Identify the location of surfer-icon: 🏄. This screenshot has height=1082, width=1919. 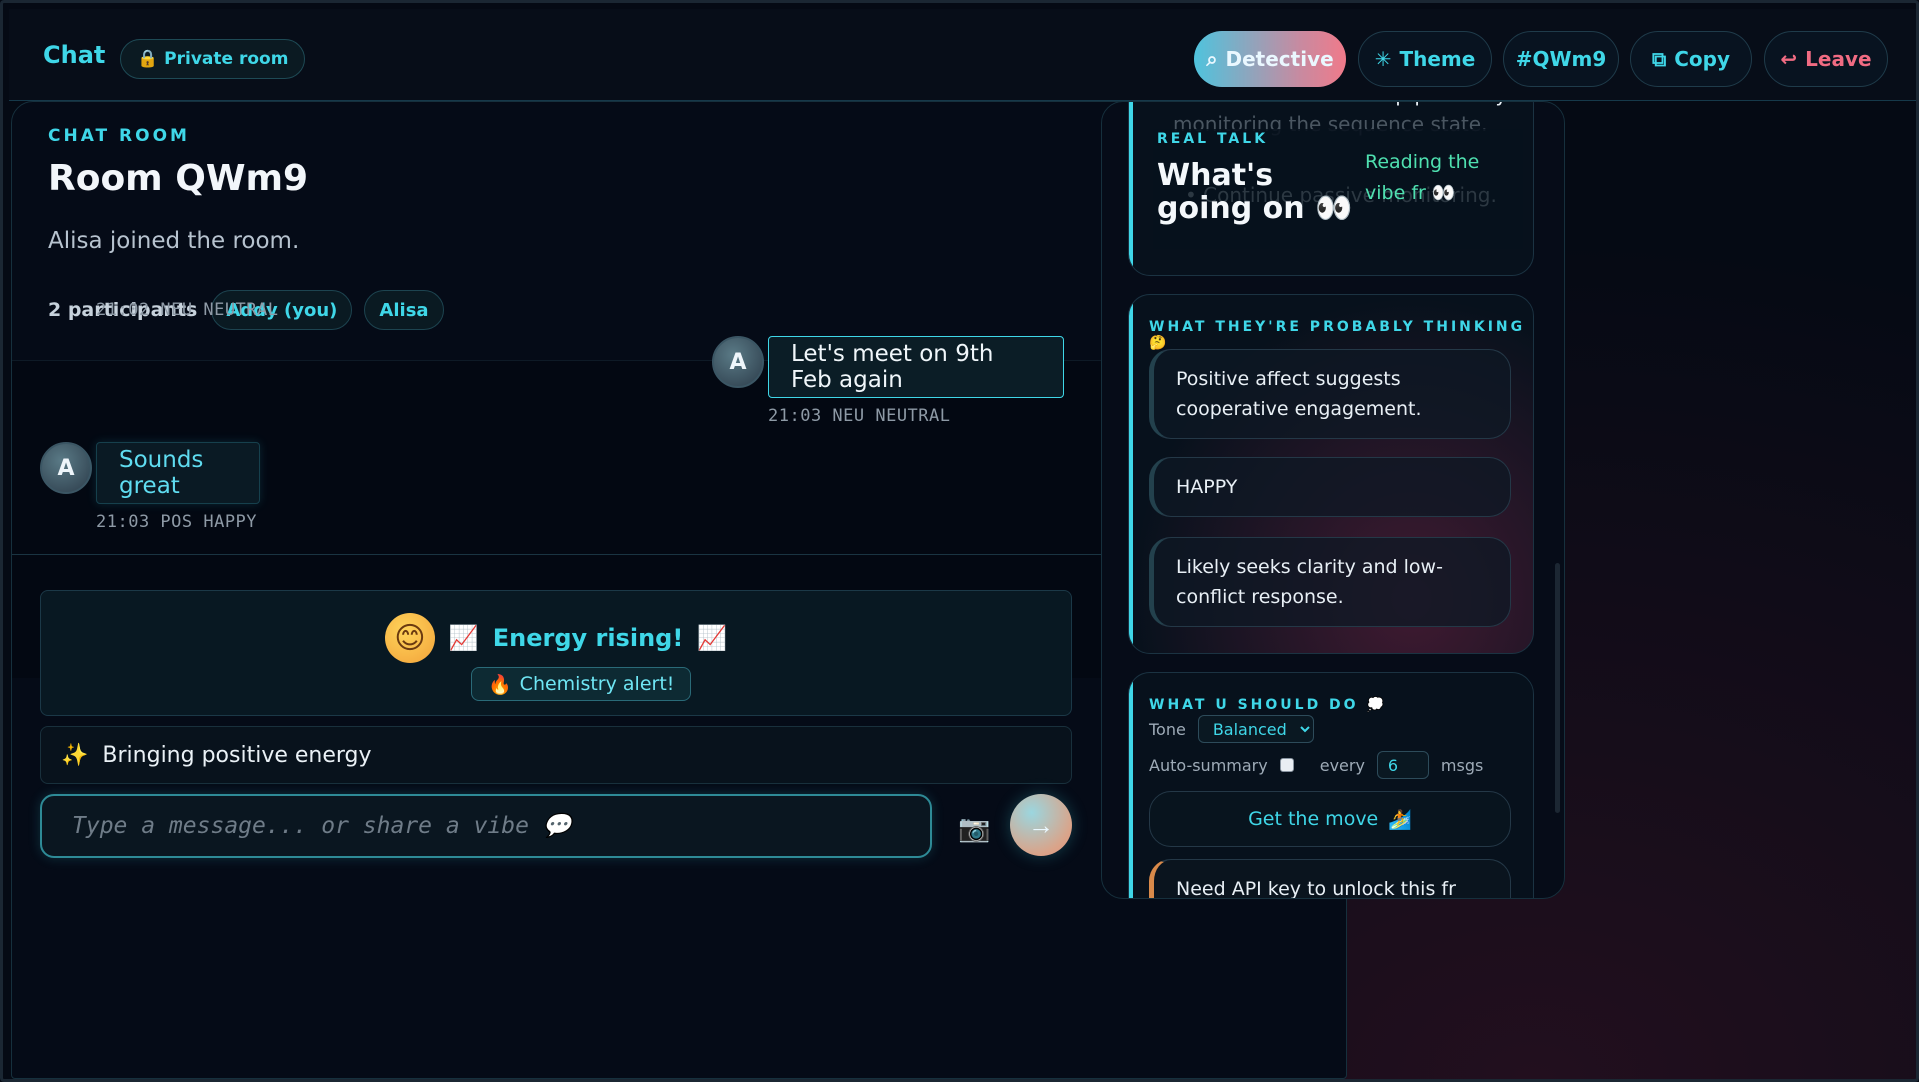
(1400, 819).